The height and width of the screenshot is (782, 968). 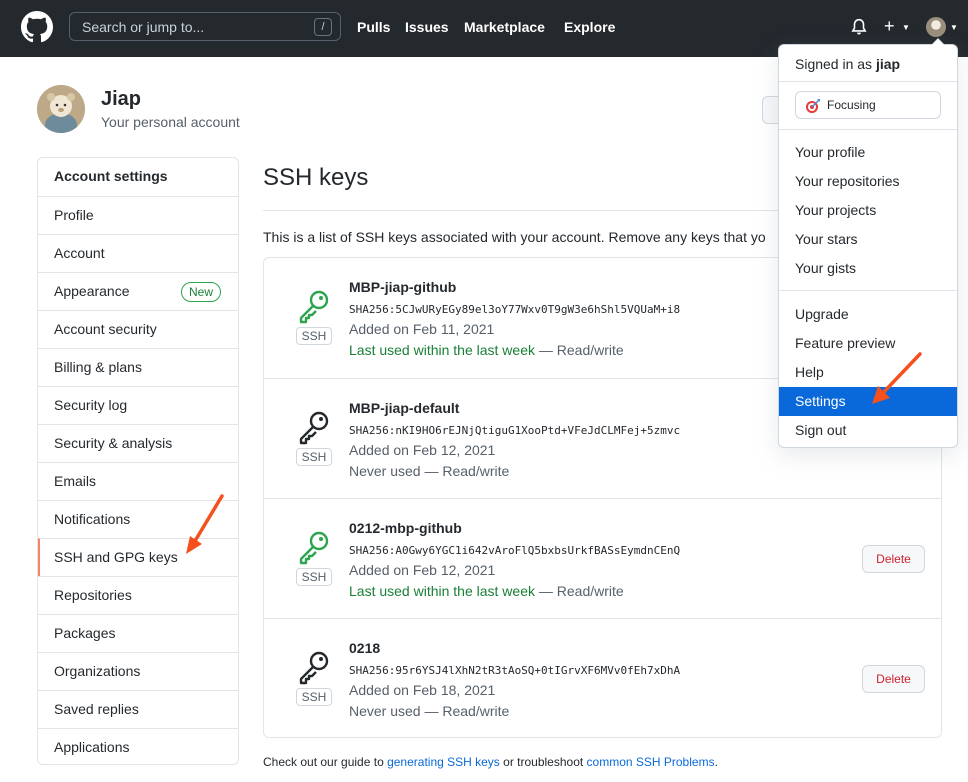 I want to click on status-text: Focusing, so click(x=851, y=105).